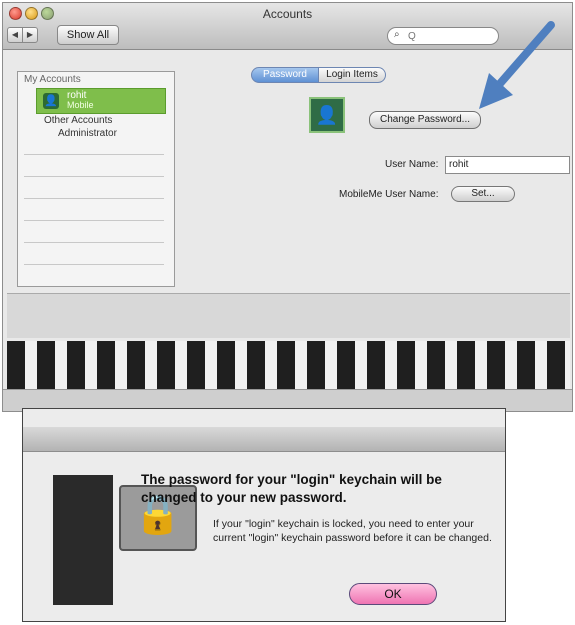 This screenshot has width=575, height=625. Describe the element at coordinates (101, 101) in the screenshot. I see `account-row-selected: 👤 rohit Mobile` at that location.